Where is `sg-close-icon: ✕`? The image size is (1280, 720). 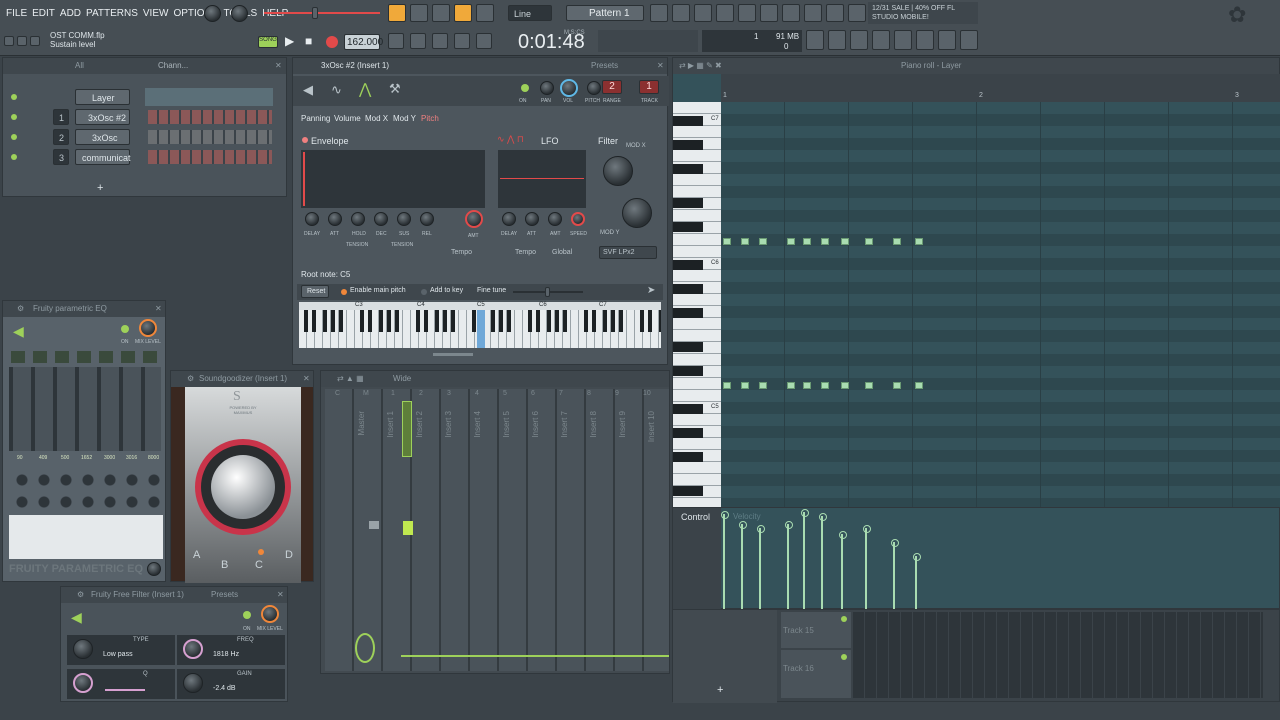 sg-close-icon: ✕ is located at coordinates (306, 379).